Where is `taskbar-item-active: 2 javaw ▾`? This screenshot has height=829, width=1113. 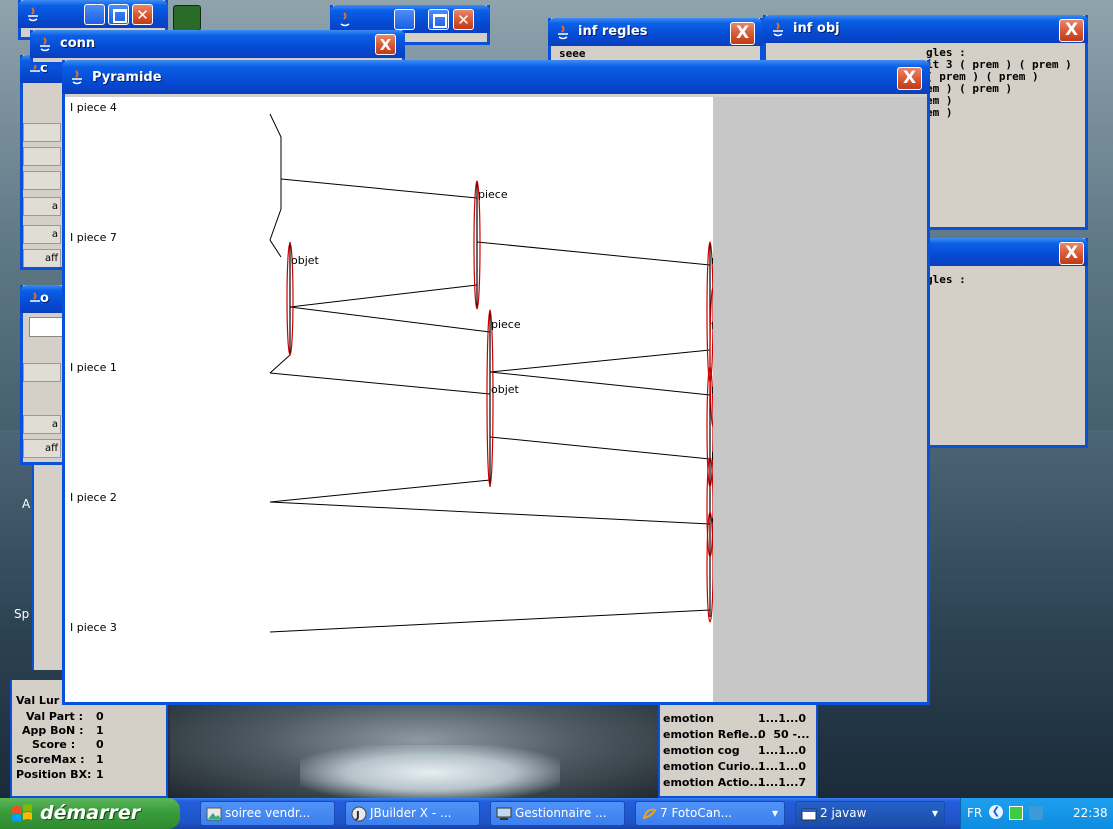 taskbar-item-active: 2 javaw ▾ is located at coordinates (870, 813).